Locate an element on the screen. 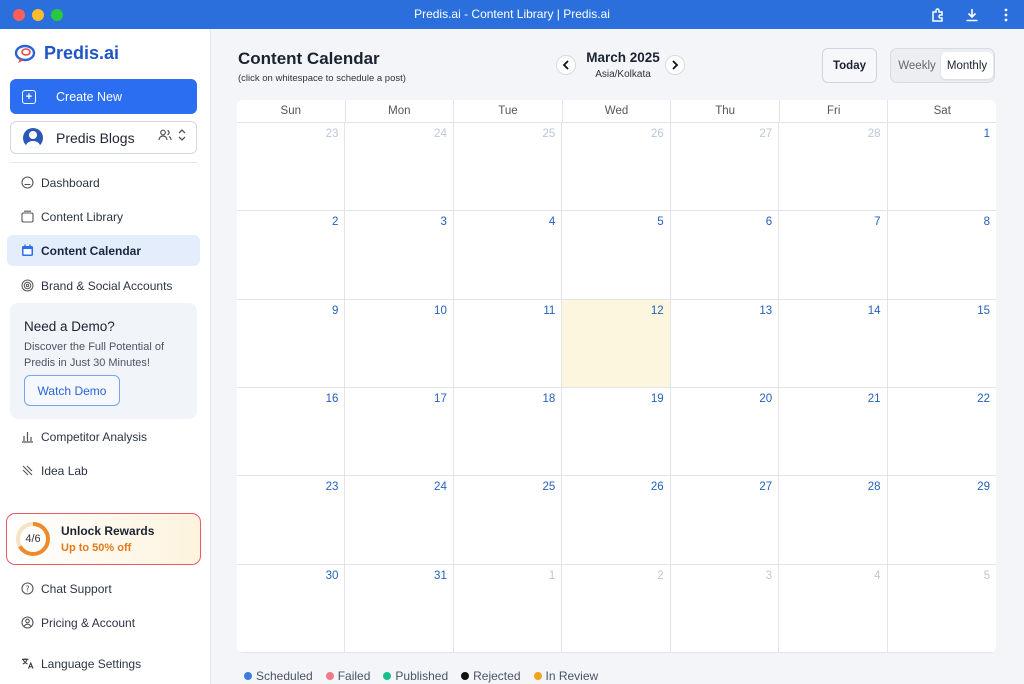 Image resolution: width=1024 pixels, height=684 pixels. chevron-left-icon is located at coordinates (565, 65).